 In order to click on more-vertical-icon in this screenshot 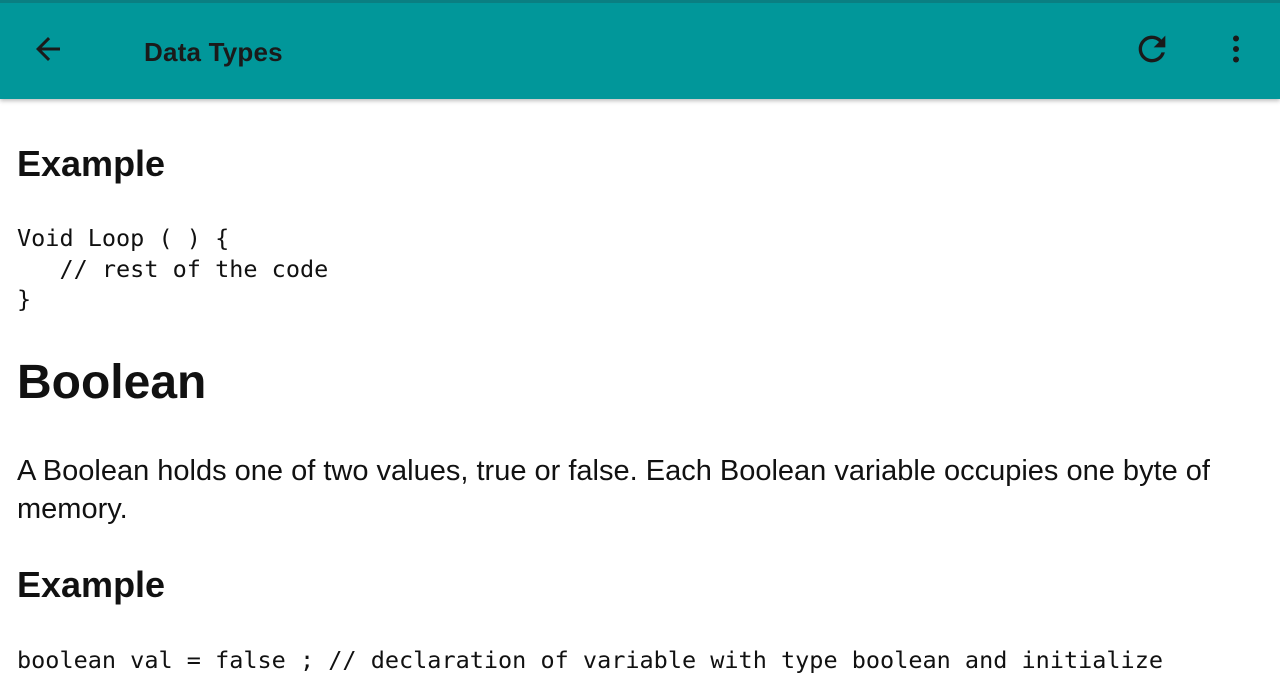, I will do `click(1236, 51)`.